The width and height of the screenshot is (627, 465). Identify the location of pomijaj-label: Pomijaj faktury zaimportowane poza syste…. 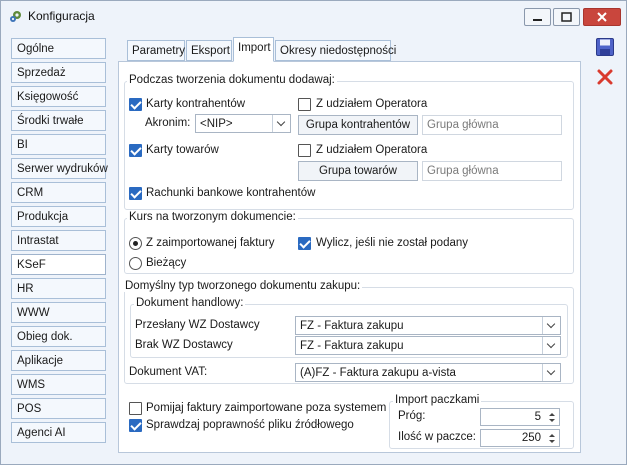
(266, 408).